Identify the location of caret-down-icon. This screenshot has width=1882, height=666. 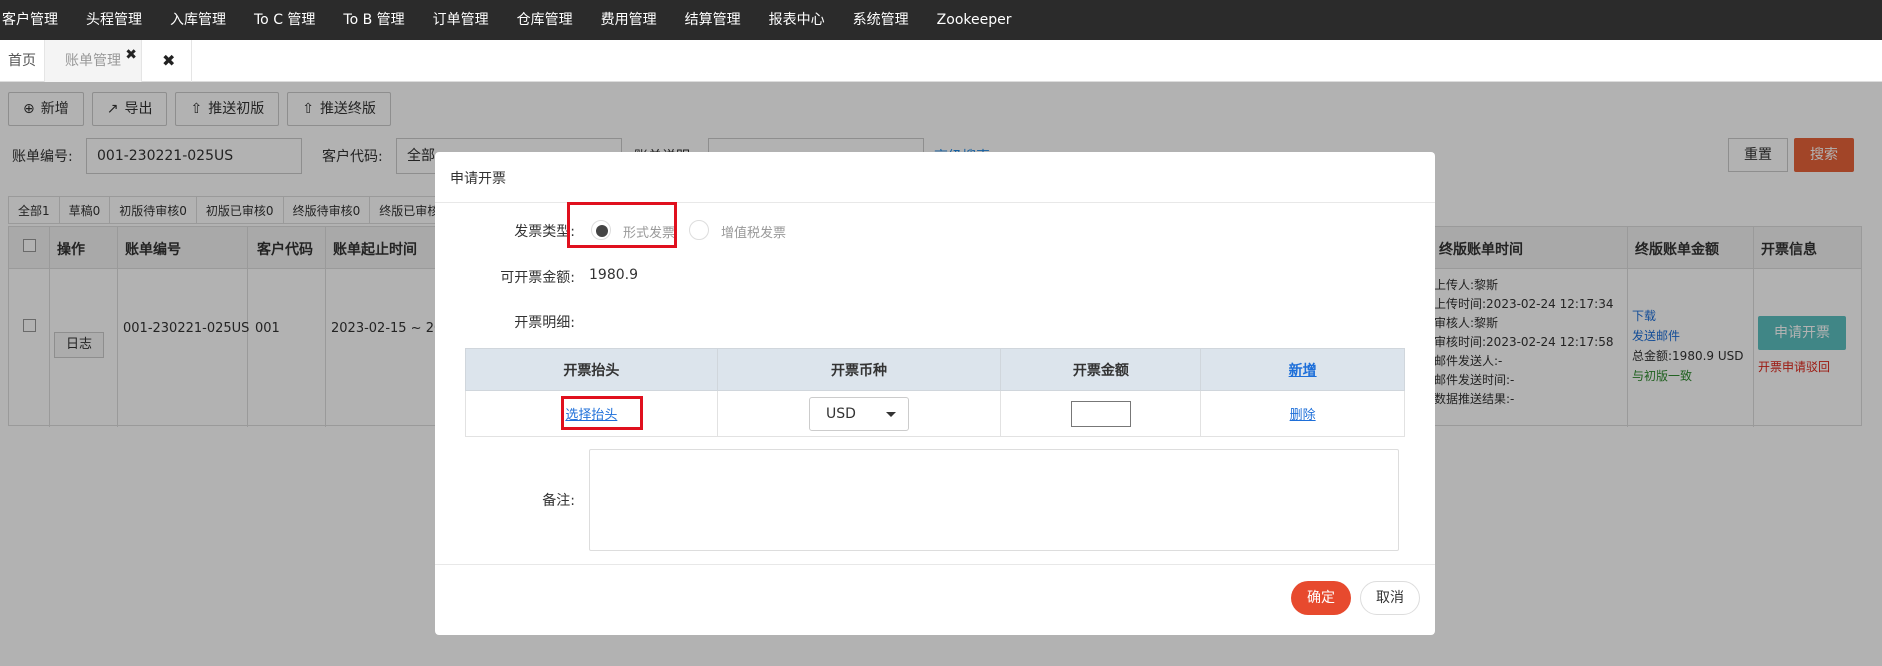
(891, 414).